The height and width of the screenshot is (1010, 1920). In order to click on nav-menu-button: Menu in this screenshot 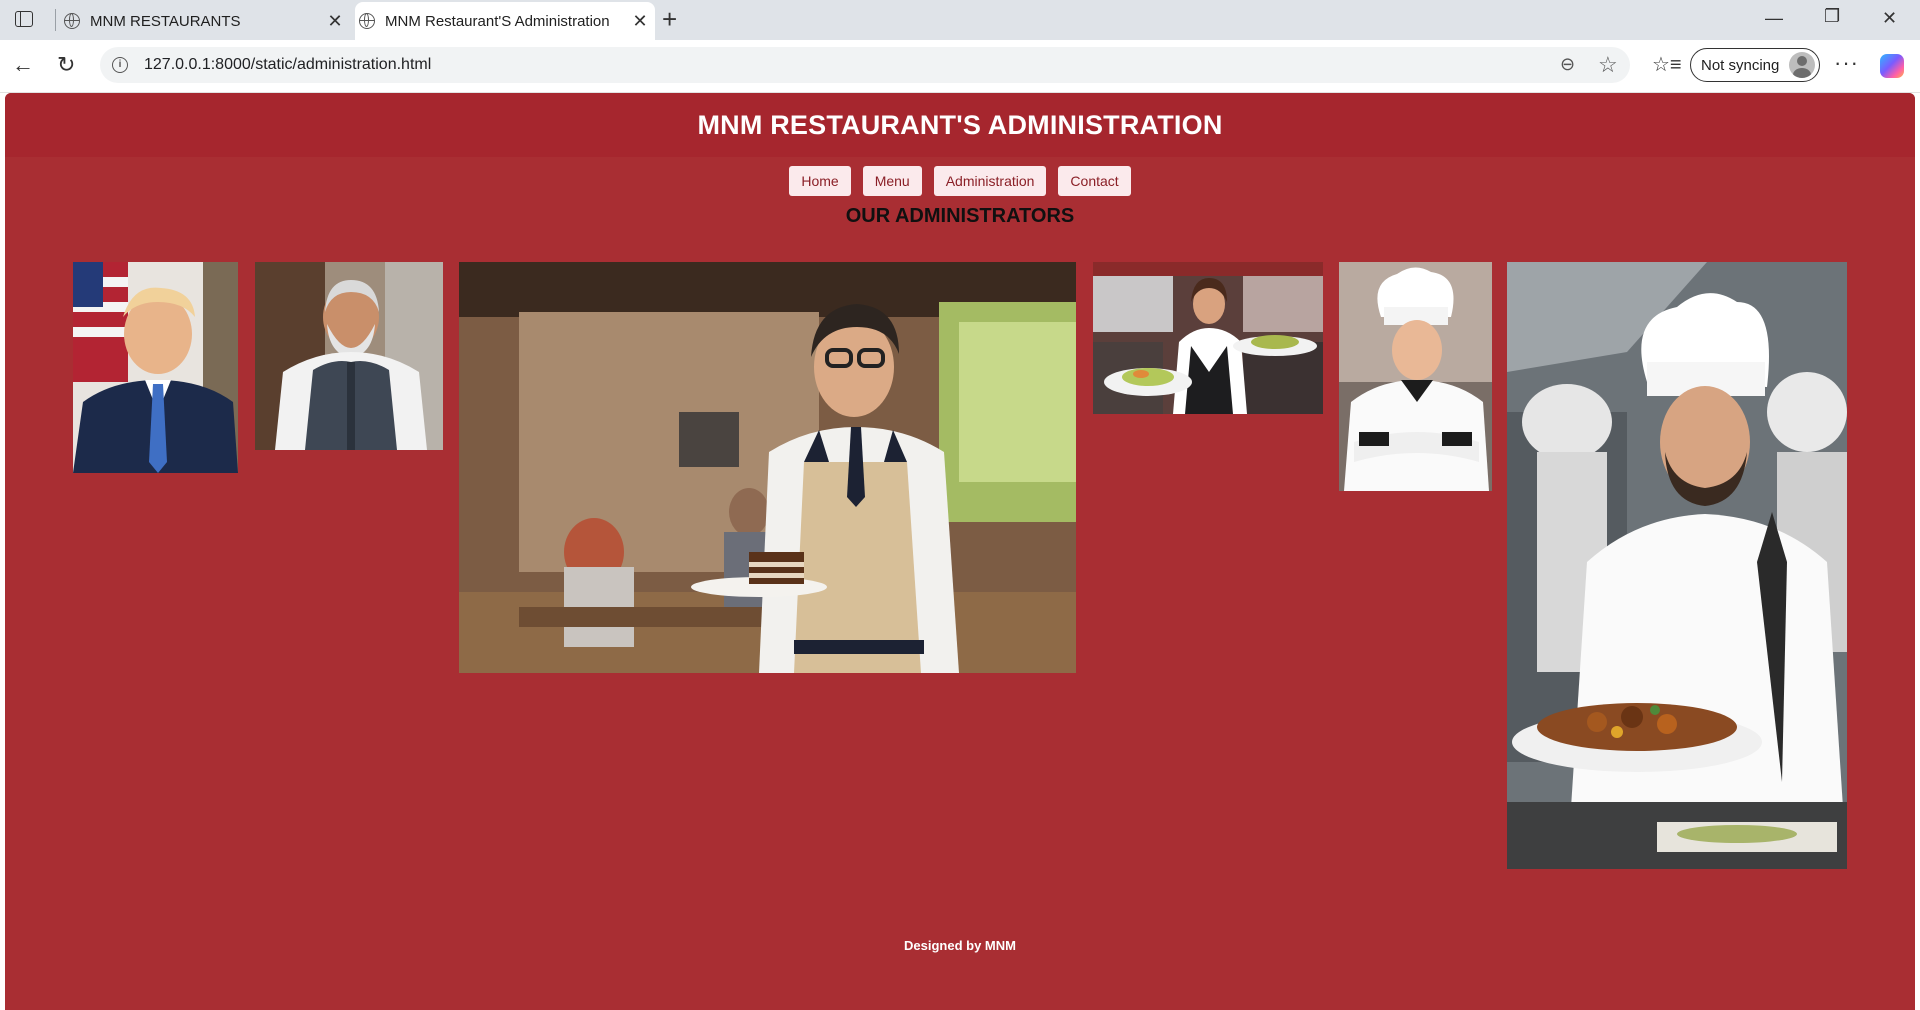, I will do `click(892, 181)`.